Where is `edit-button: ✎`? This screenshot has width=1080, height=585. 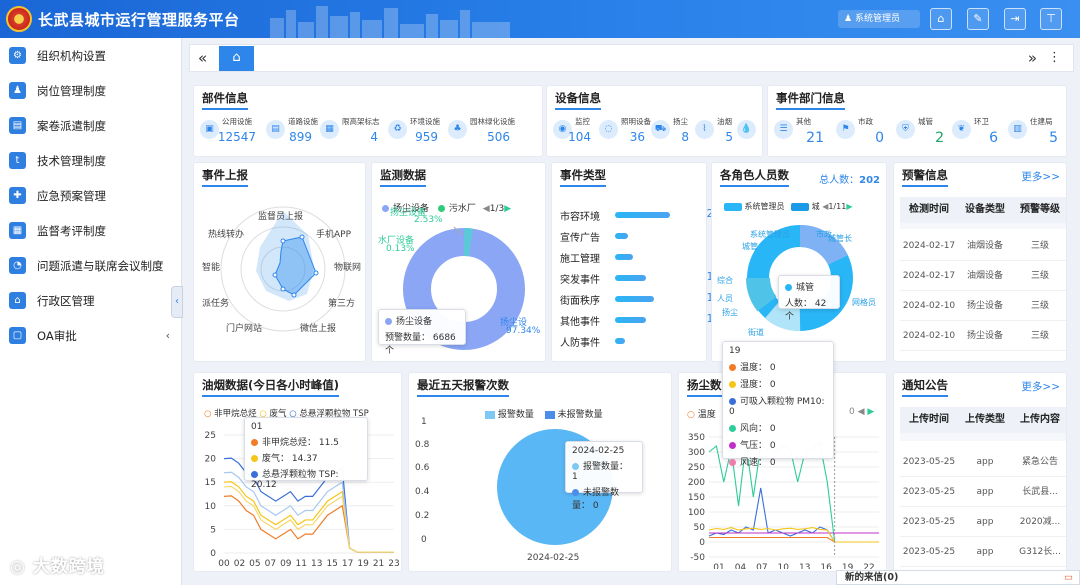 edit-button: ✎ is located at coordinates (978, 19).